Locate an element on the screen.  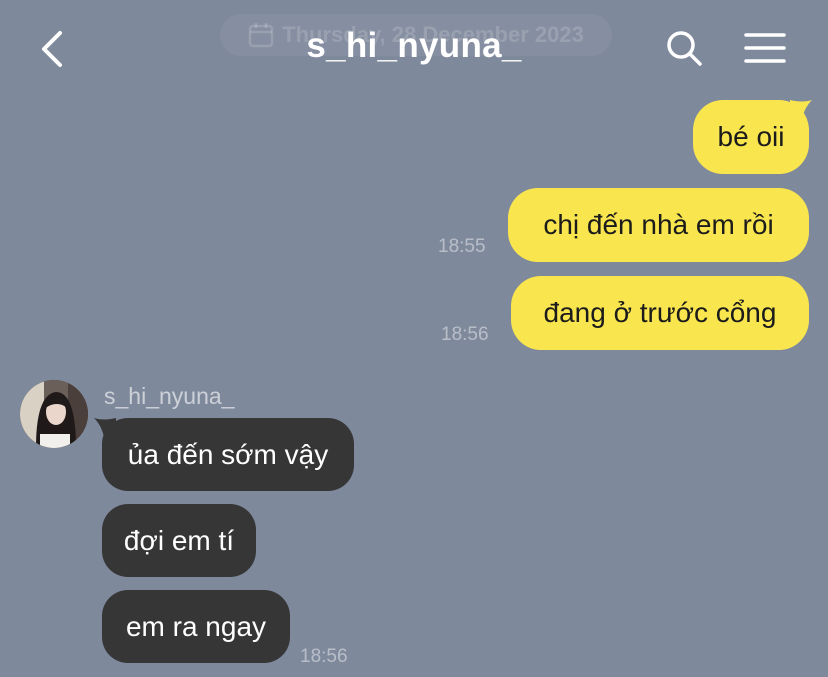
chat-header: Thursday, 28 December 2023 s_hi_nyuna_ is located at coordinates (414, 48).